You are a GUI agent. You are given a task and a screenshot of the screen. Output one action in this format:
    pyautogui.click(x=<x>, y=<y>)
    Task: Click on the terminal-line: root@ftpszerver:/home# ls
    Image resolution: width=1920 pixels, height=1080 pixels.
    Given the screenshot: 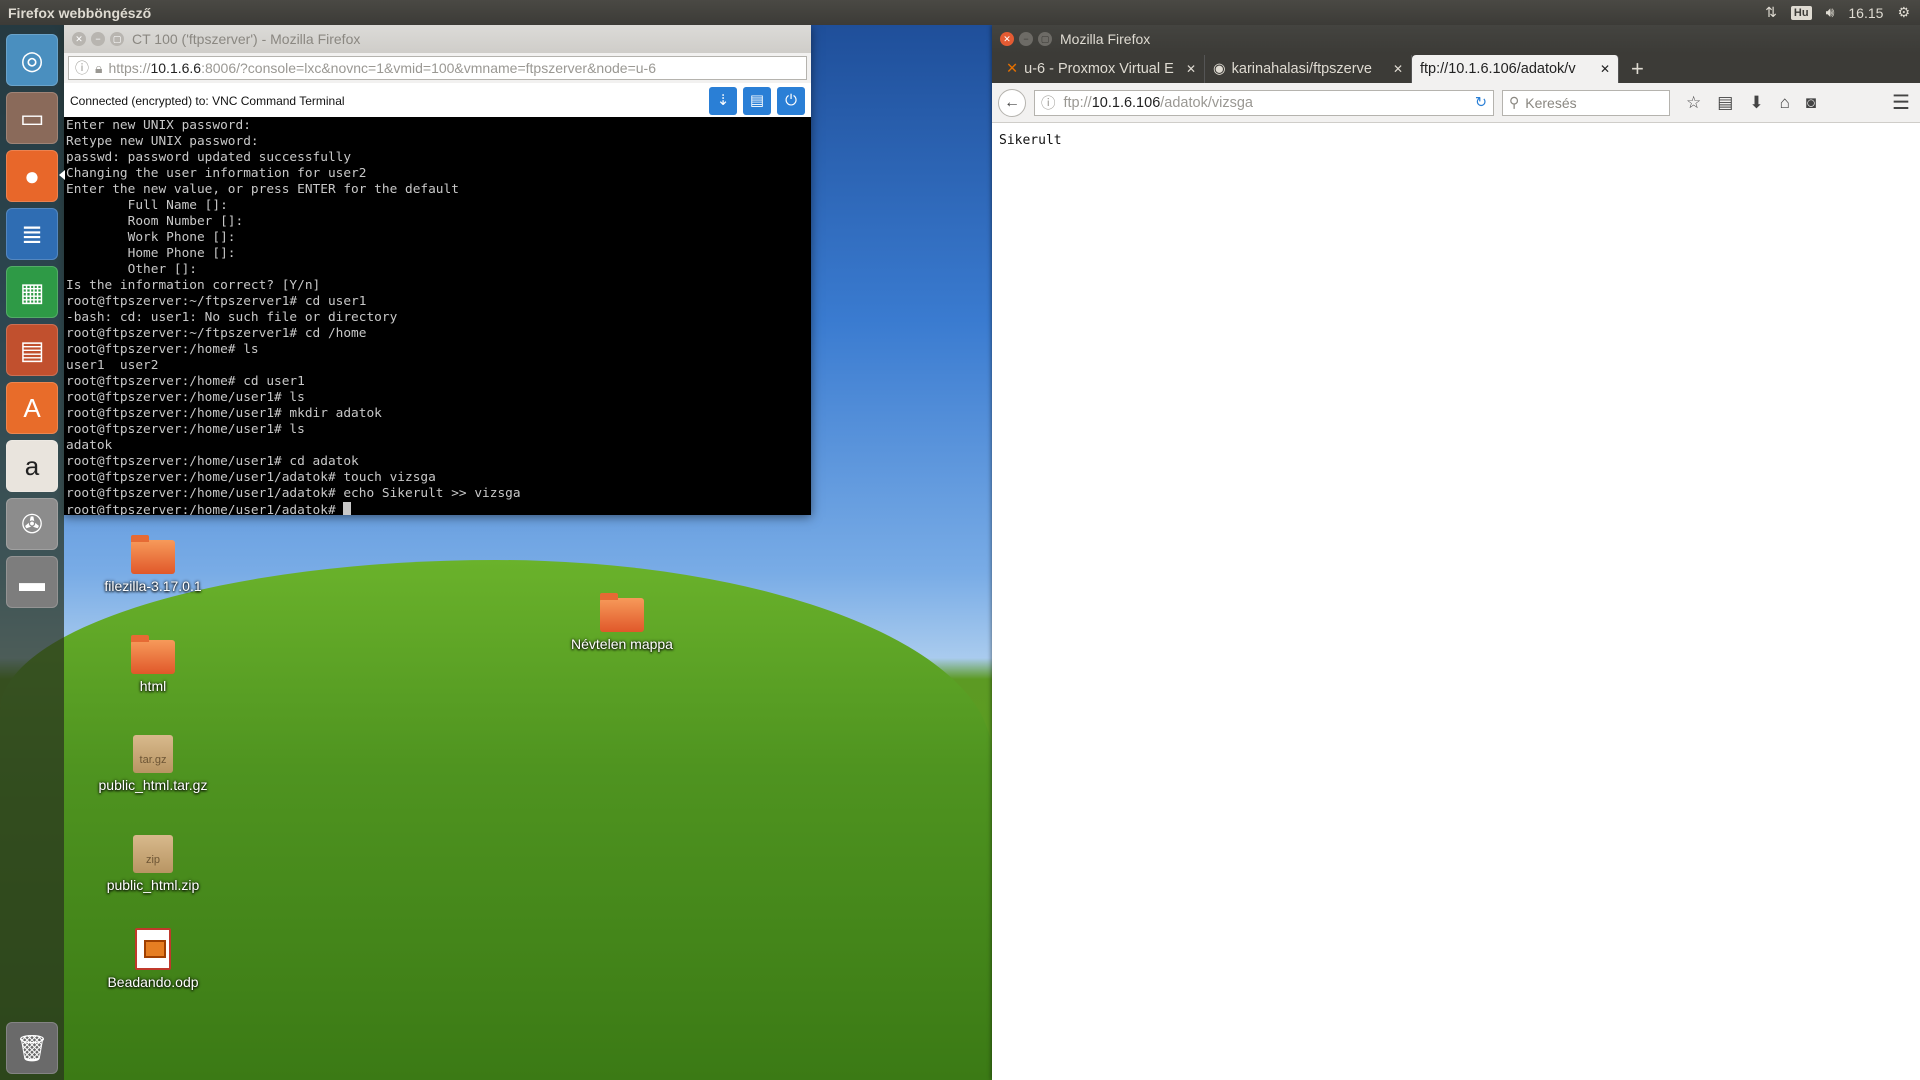 What is the action you would take?
    pyautogui.click(x=162, y=349)
    